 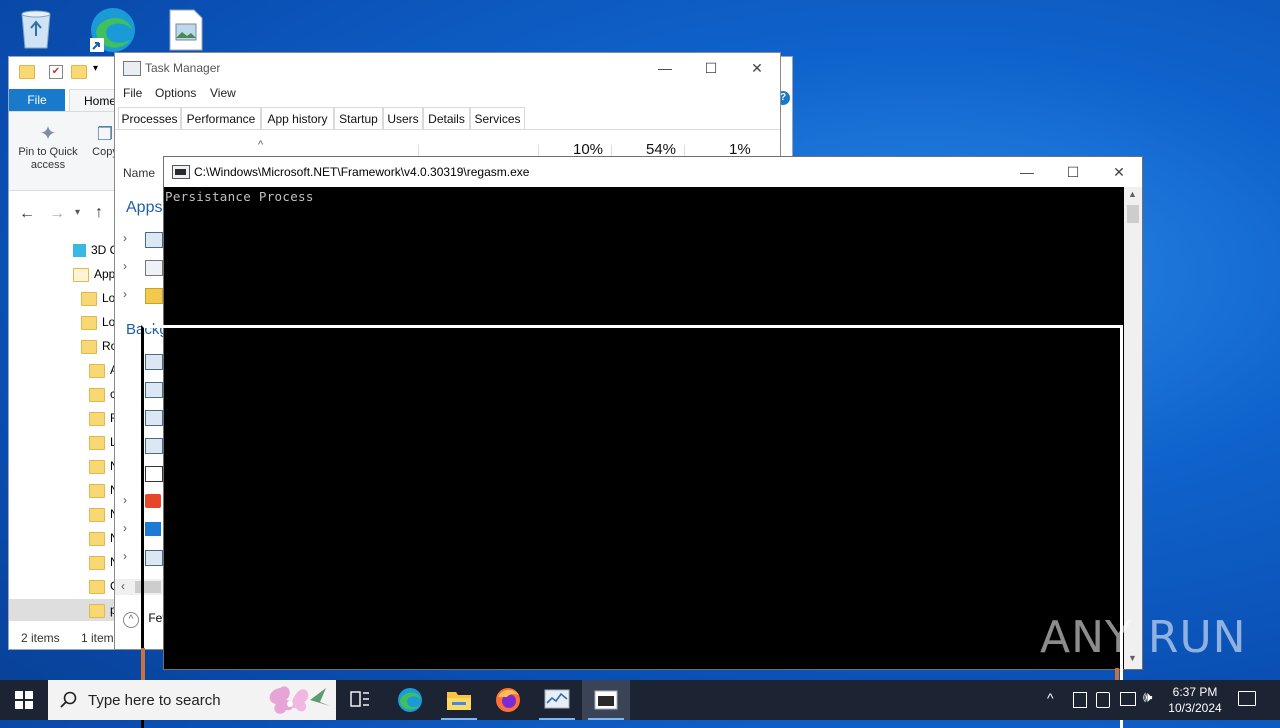 What do you see at coordinates (223, 93) in the screenshot?
I see `menu-view: View` at bounding box center [223, 93].